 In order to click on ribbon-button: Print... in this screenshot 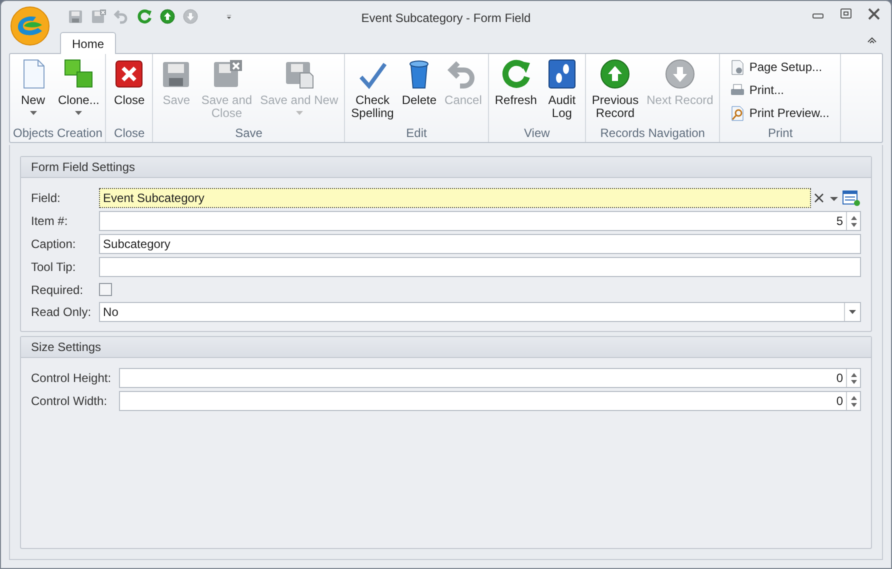, I will do `click(779, 90)`.